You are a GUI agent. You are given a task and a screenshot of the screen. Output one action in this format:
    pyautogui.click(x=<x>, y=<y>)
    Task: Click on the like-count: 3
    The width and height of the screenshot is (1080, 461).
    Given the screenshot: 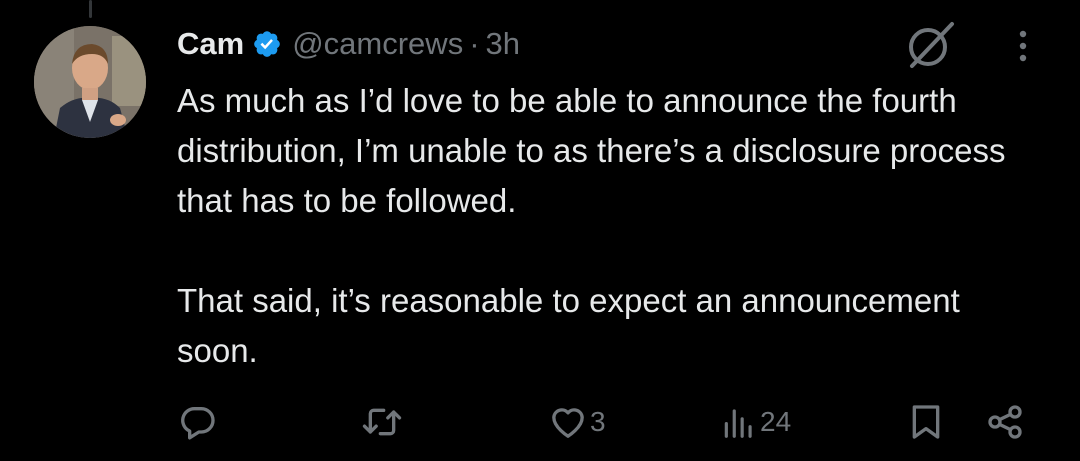 What is the action you would take?
    pyautogui.click(x=598, y=421)
    